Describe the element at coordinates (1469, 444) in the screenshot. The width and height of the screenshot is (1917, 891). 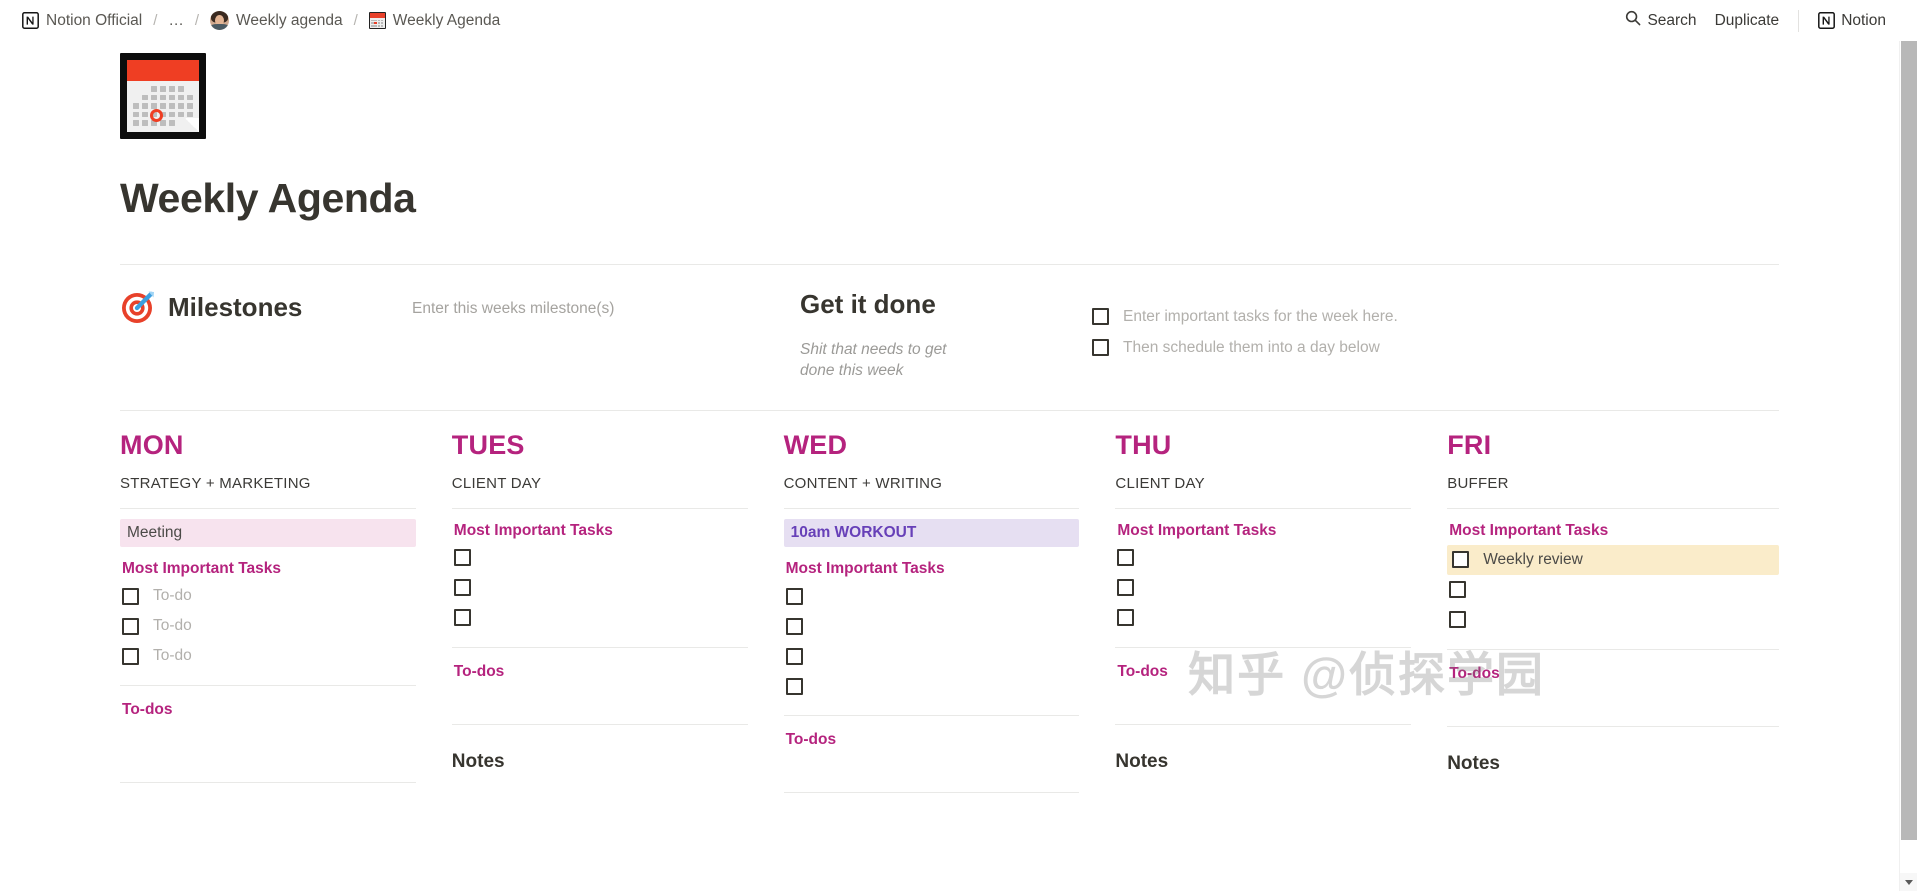
I see `day-name: FRI` at that location.